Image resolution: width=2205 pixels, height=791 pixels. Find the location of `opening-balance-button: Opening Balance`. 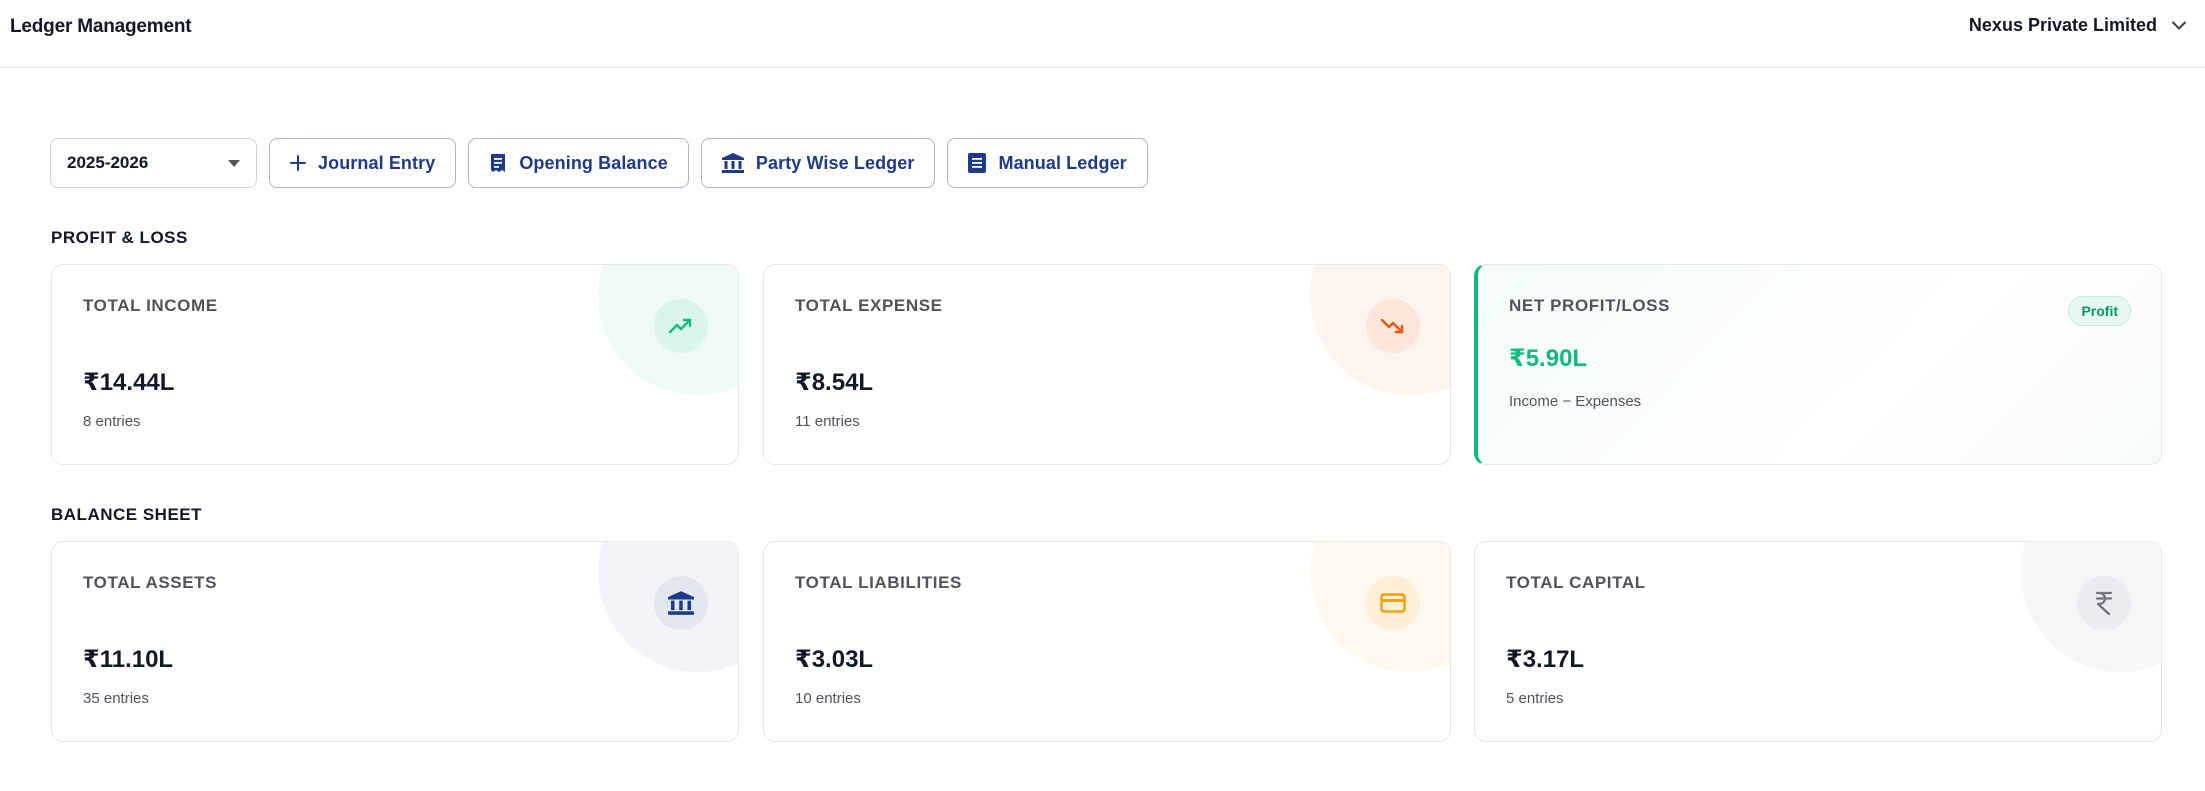

opening-balance-button: Opening Balance is located at coordinates (578, 163).